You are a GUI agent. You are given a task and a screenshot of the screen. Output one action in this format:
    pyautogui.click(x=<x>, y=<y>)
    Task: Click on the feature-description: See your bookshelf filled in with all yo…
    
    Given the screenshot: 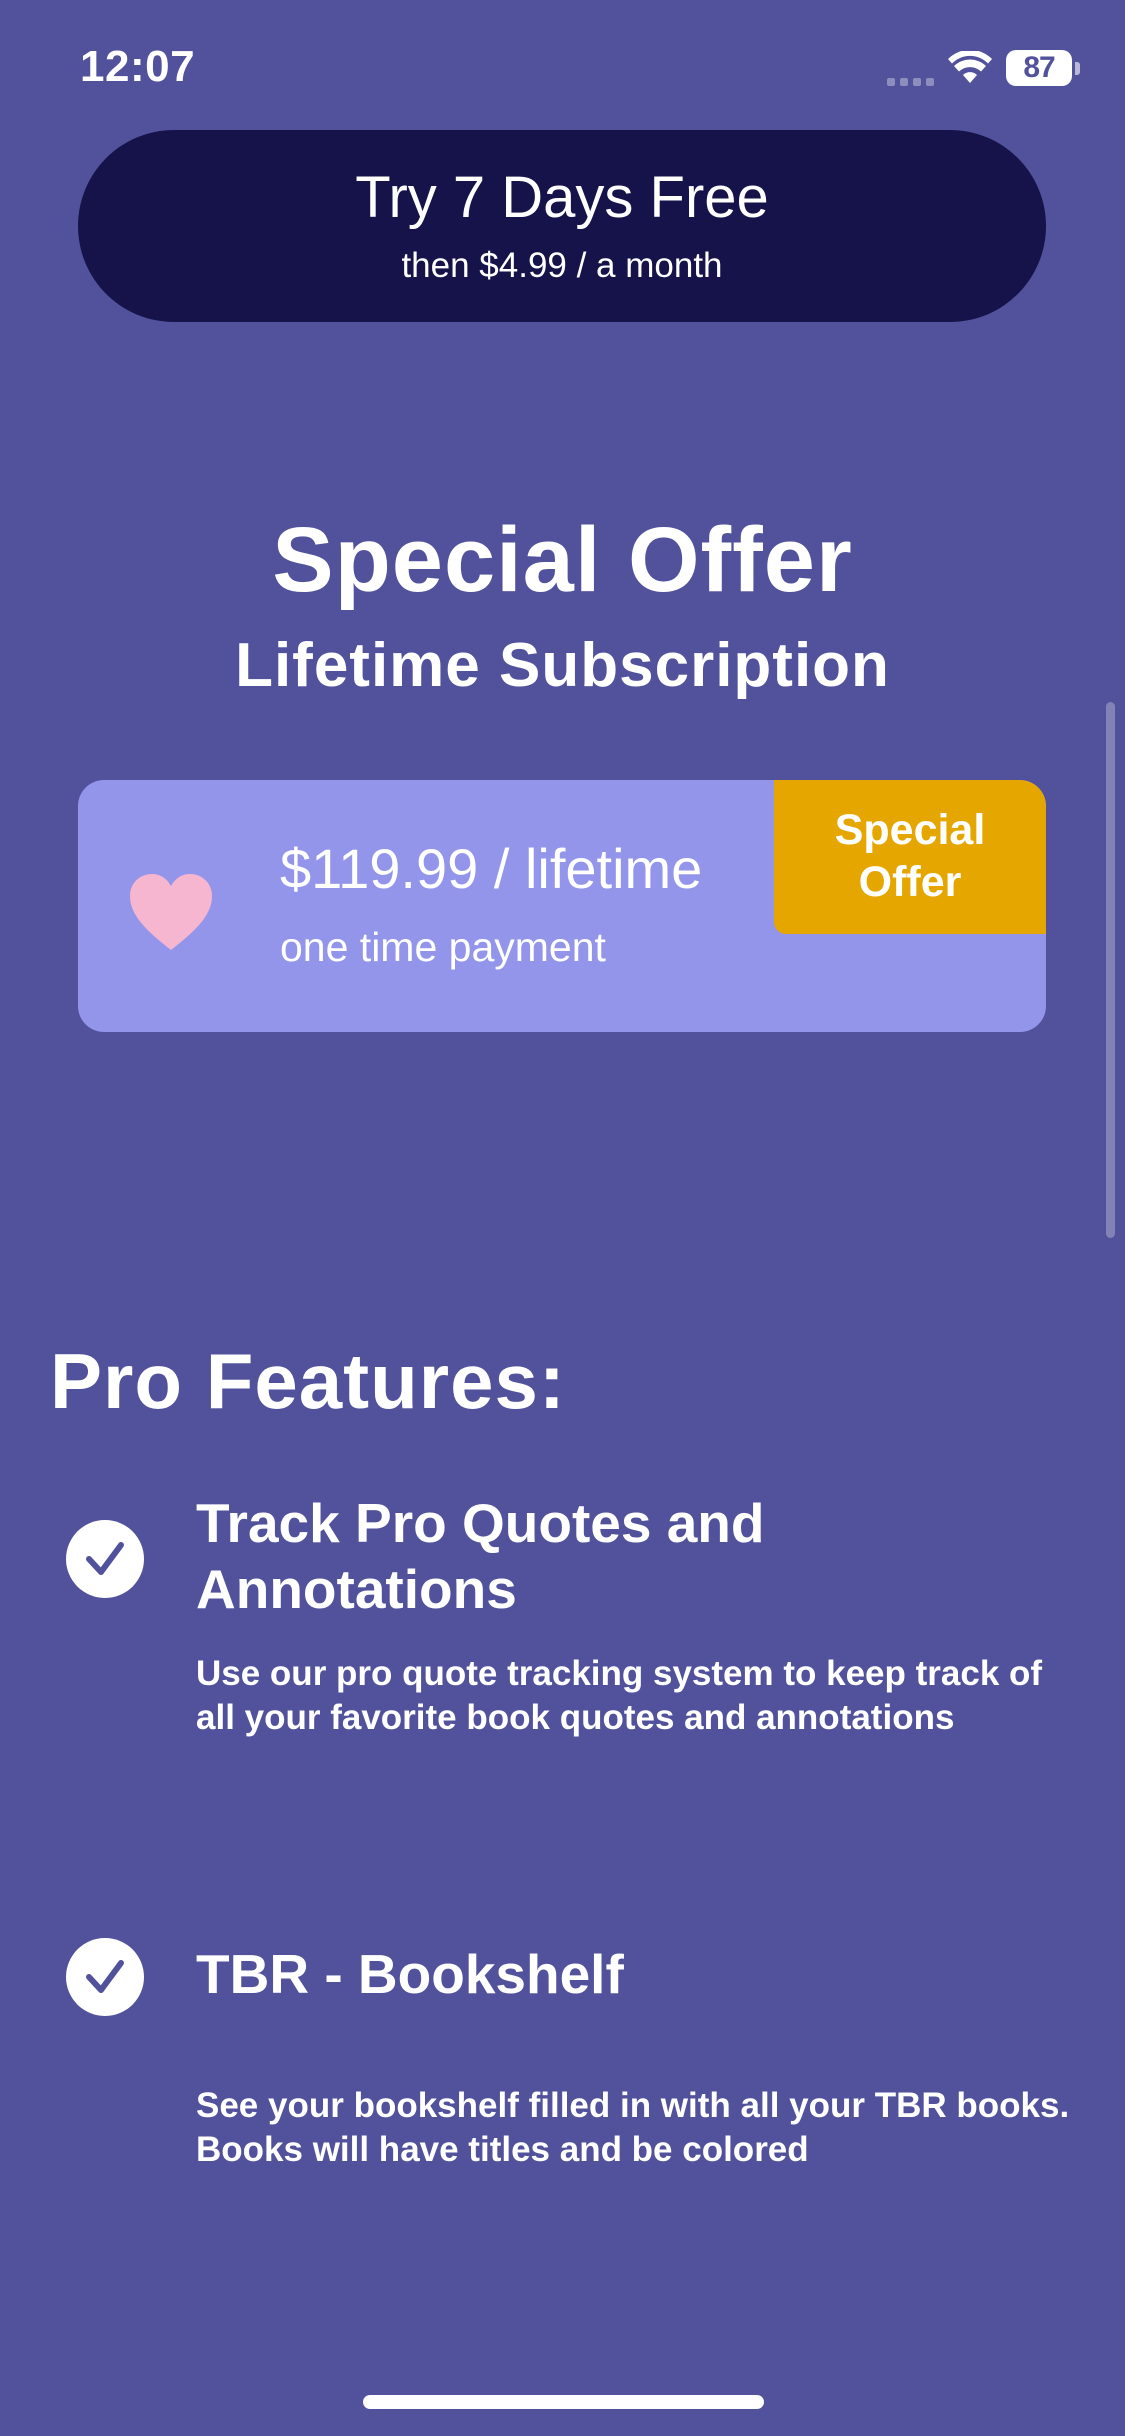 What is the action you would take?
    pyautogui.click(x=633, y=2127)
    